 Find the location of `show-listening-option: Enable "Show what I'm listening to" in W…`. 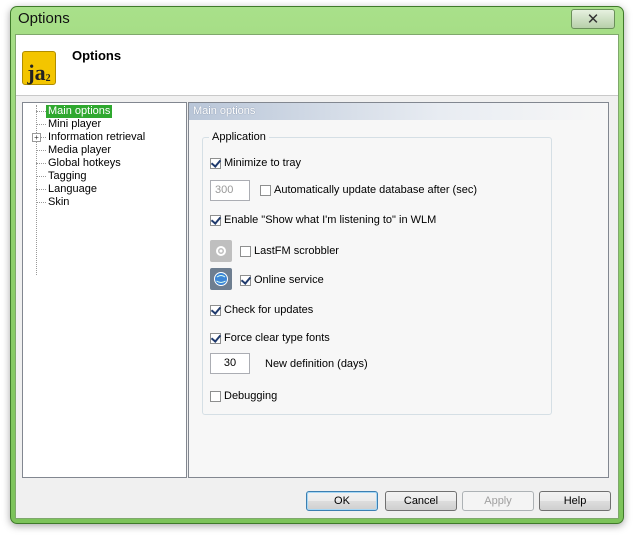

show-listening-option: Enable "Show what I'm listening to" in W… is located at coordinates (323, 220).